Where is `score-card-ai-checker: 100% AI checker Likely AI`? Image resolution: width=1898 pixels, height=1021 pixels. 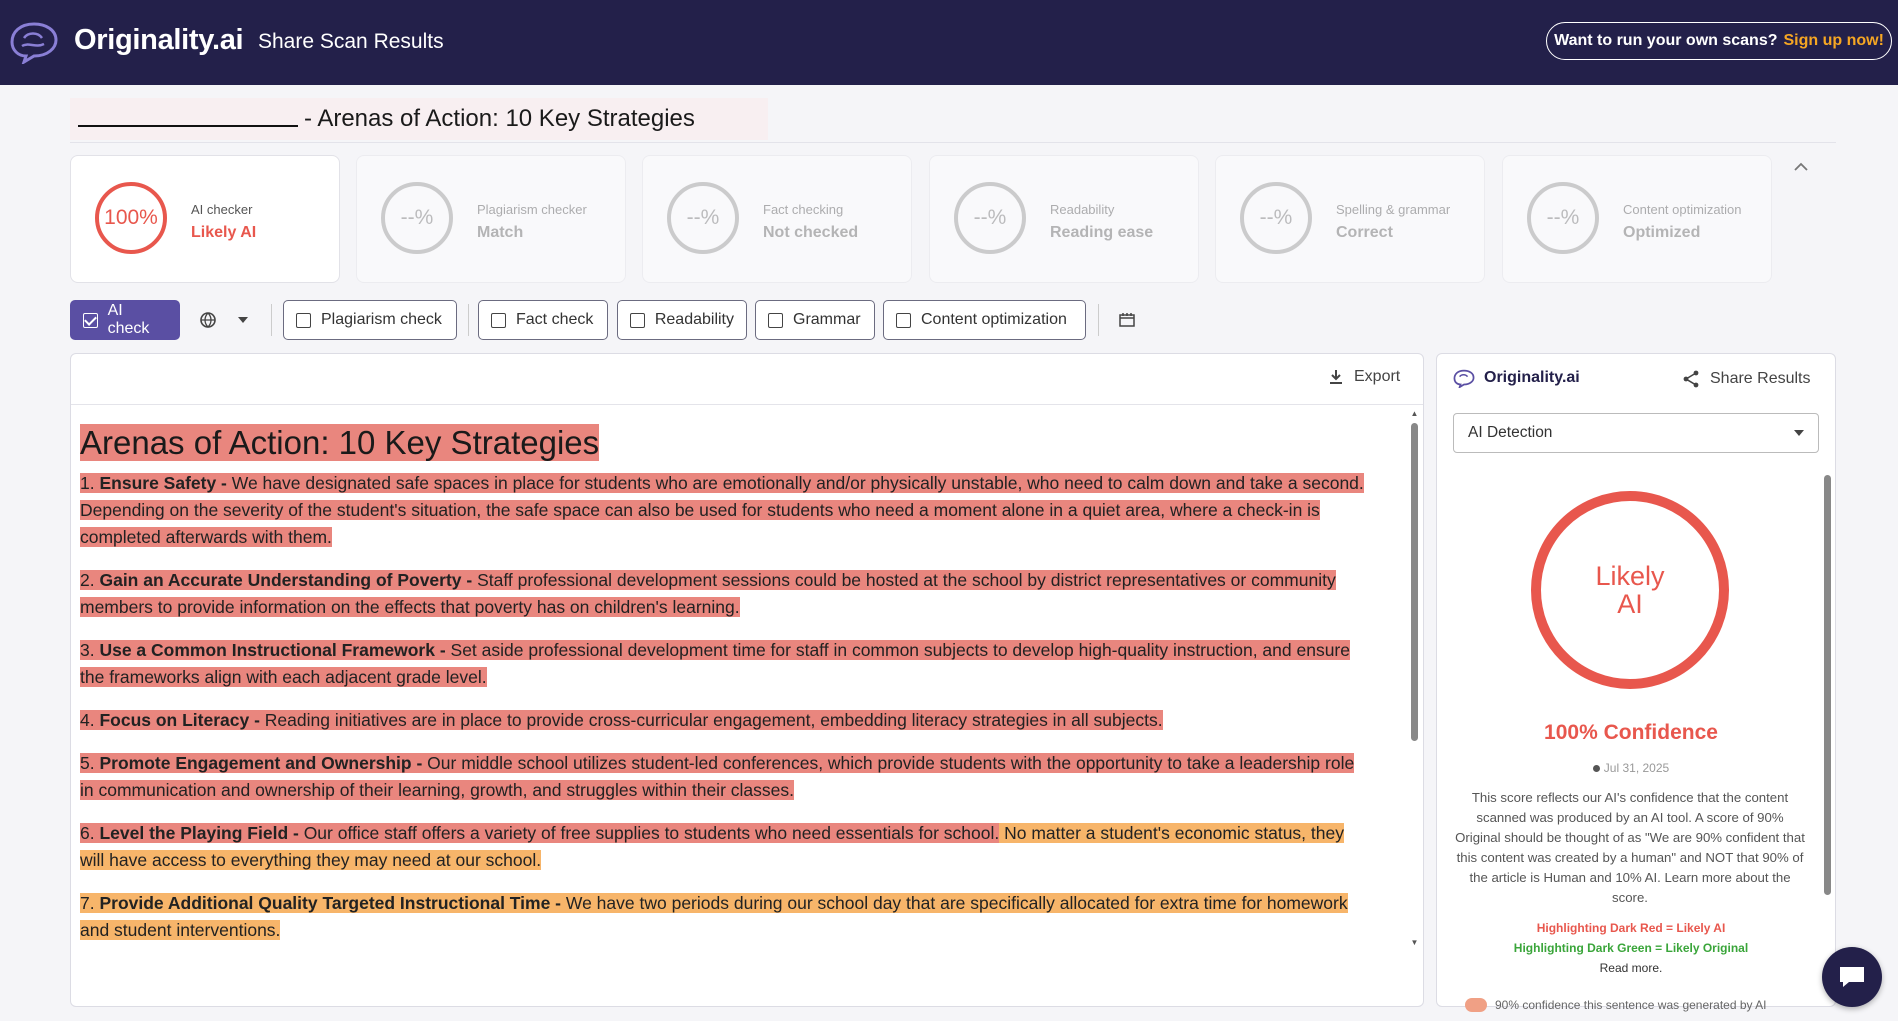 score-card-ai-checker: 100% AI checker Likely AI is located at coordinates (205, 219).